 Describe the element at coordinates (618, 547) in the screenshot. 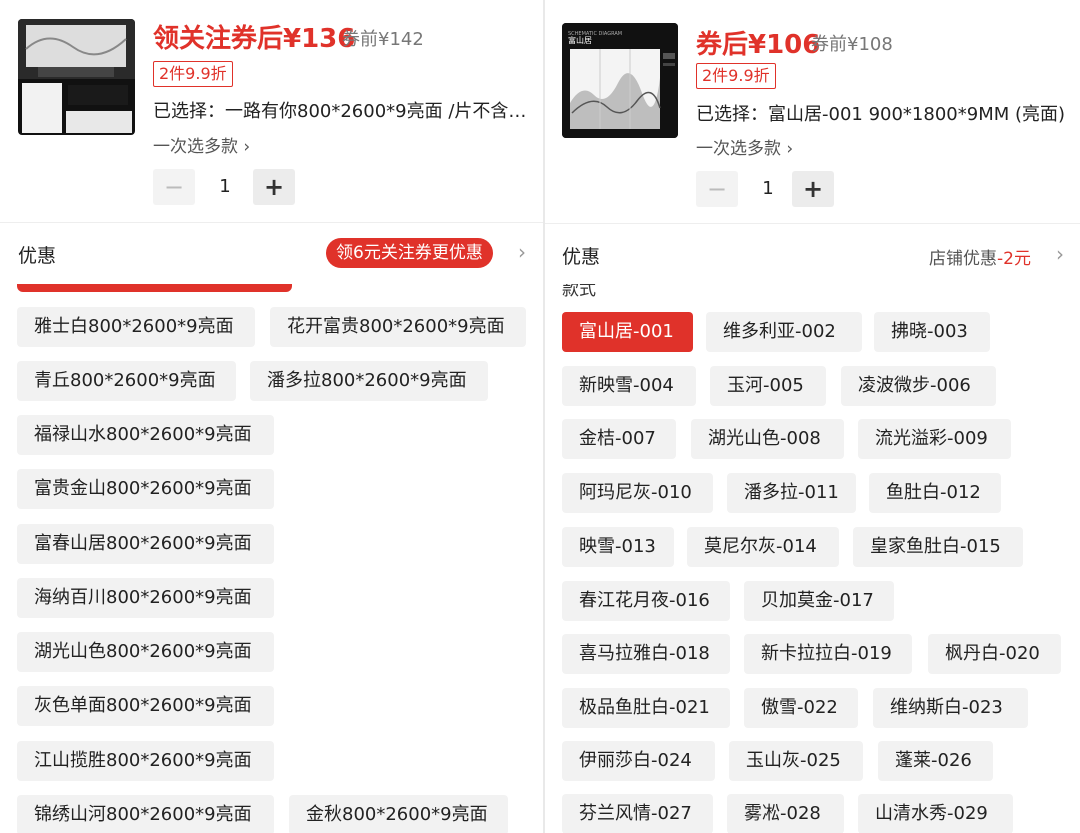

I see `variant-option: 映雪-013` at that location.